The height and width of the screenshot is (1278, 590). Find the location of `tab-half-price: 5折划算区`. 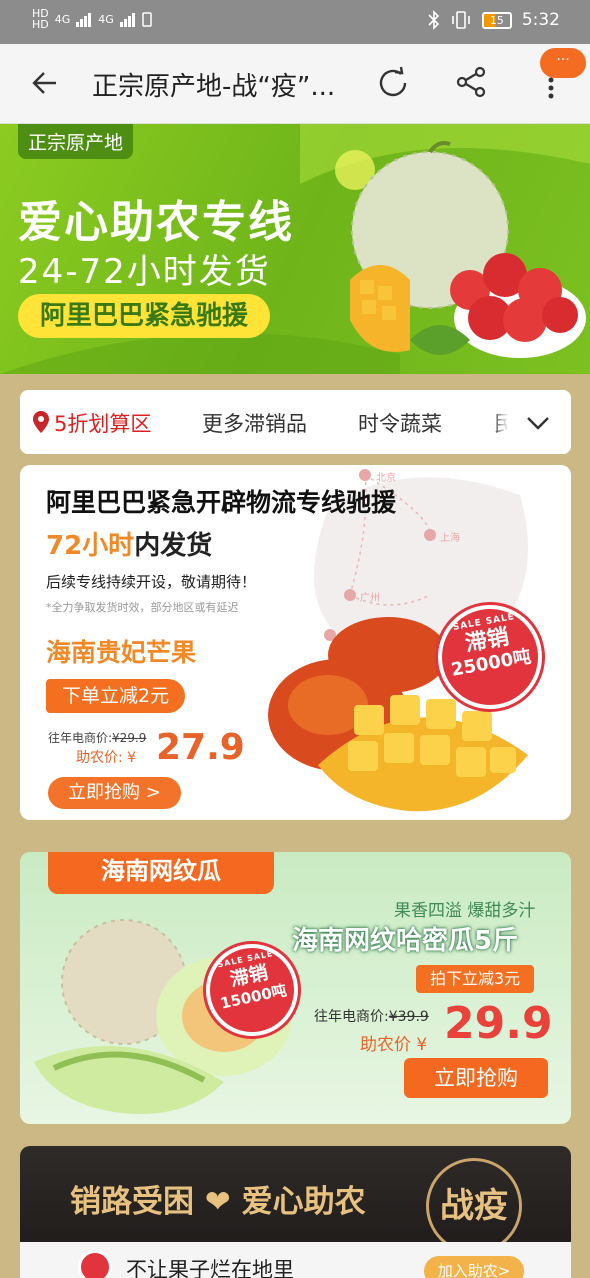

tab-half-price: 5折划算区 is located at coordinates (102, 423).